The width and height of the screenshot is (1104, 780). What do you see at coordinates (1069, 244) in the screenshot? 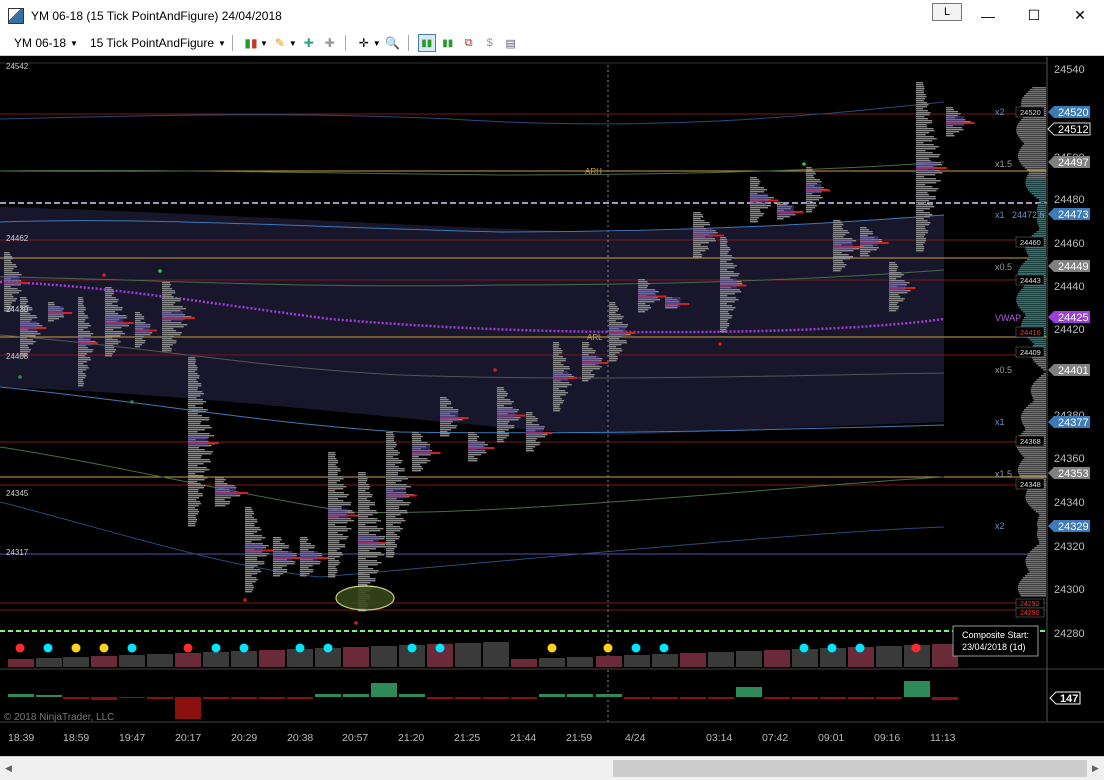
I see `price-axis-label: 24460` at bounding box center [1069, 244].